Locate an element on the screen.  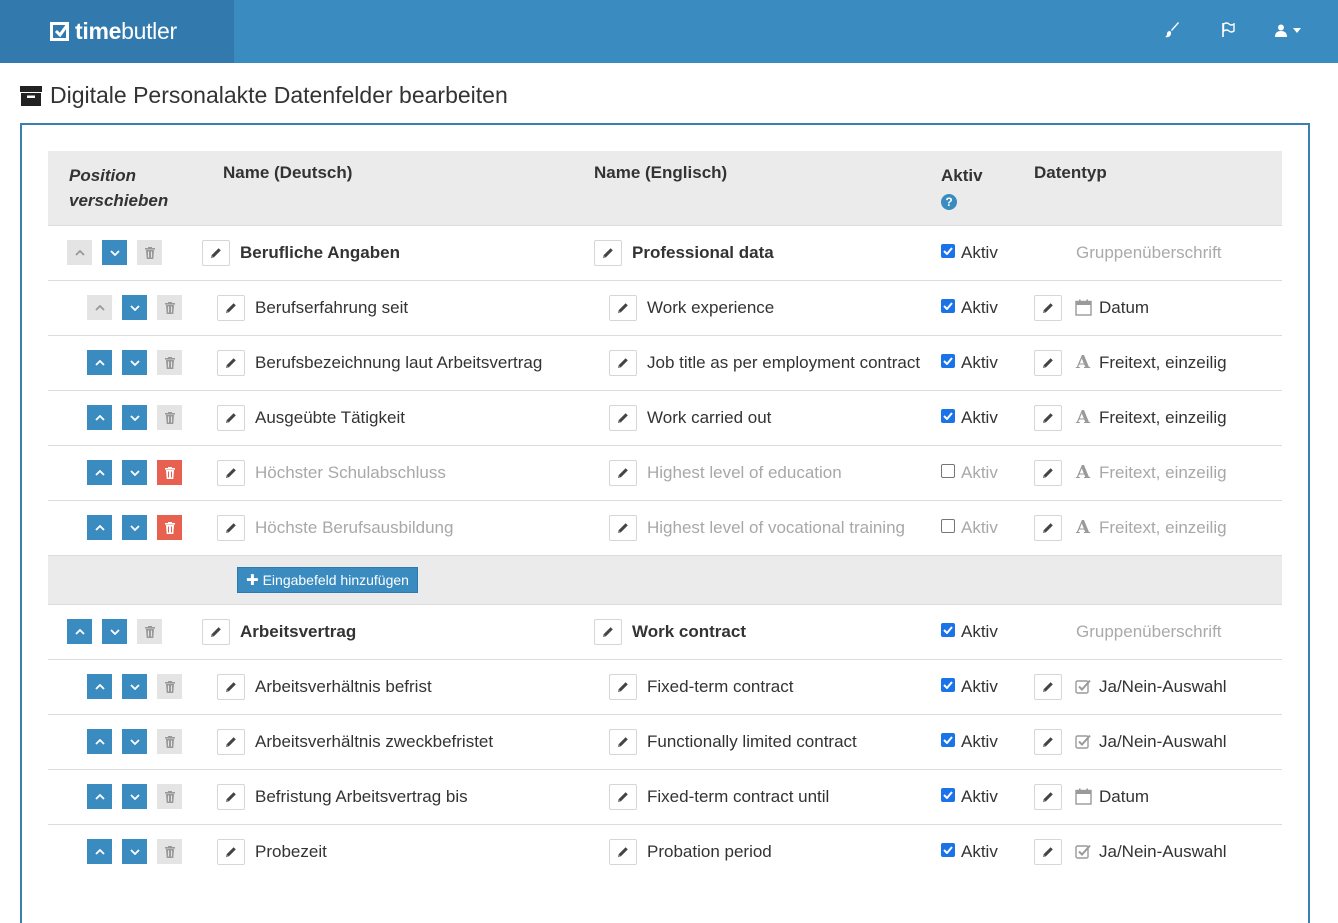
flag-icon is located at coordinates (1228, 30).